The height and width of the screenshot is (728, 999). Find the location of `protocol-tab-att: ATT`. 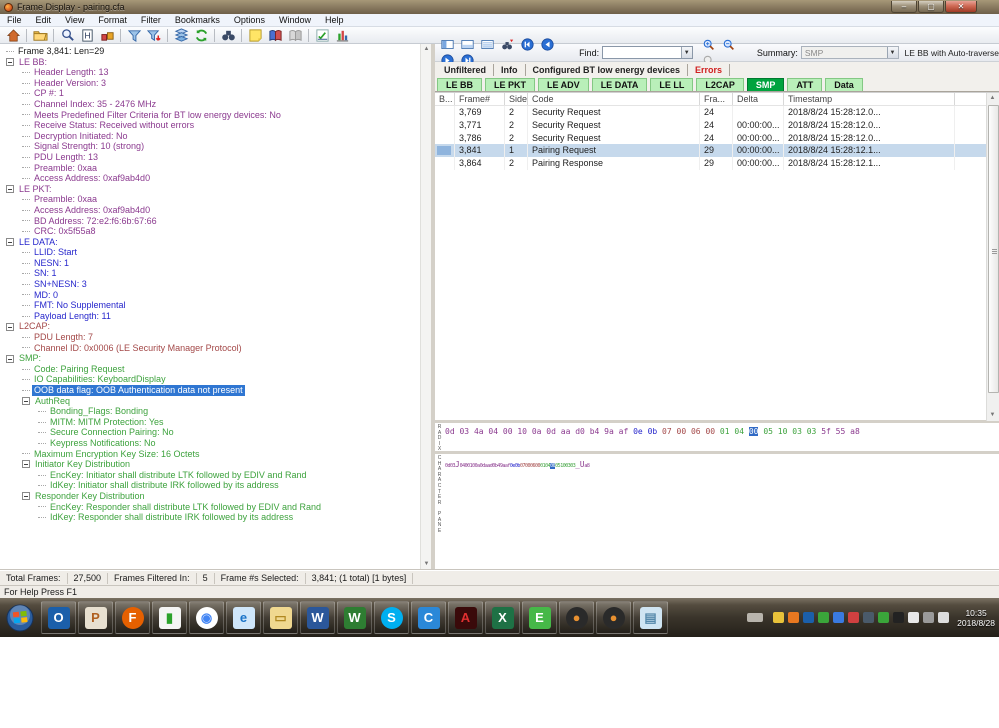

protocol-tab-att: ATT is located at coordinates (805, 84).